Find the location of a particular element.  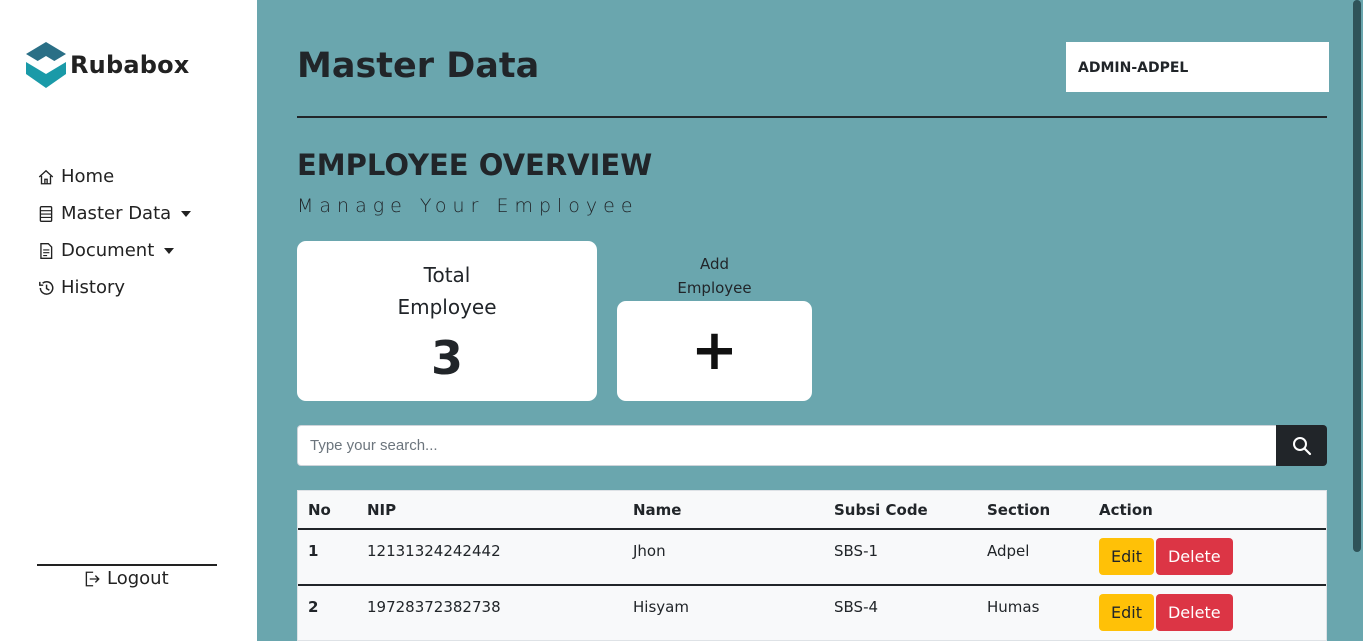

cube-logo-icon is located at coordinates (46, 65).